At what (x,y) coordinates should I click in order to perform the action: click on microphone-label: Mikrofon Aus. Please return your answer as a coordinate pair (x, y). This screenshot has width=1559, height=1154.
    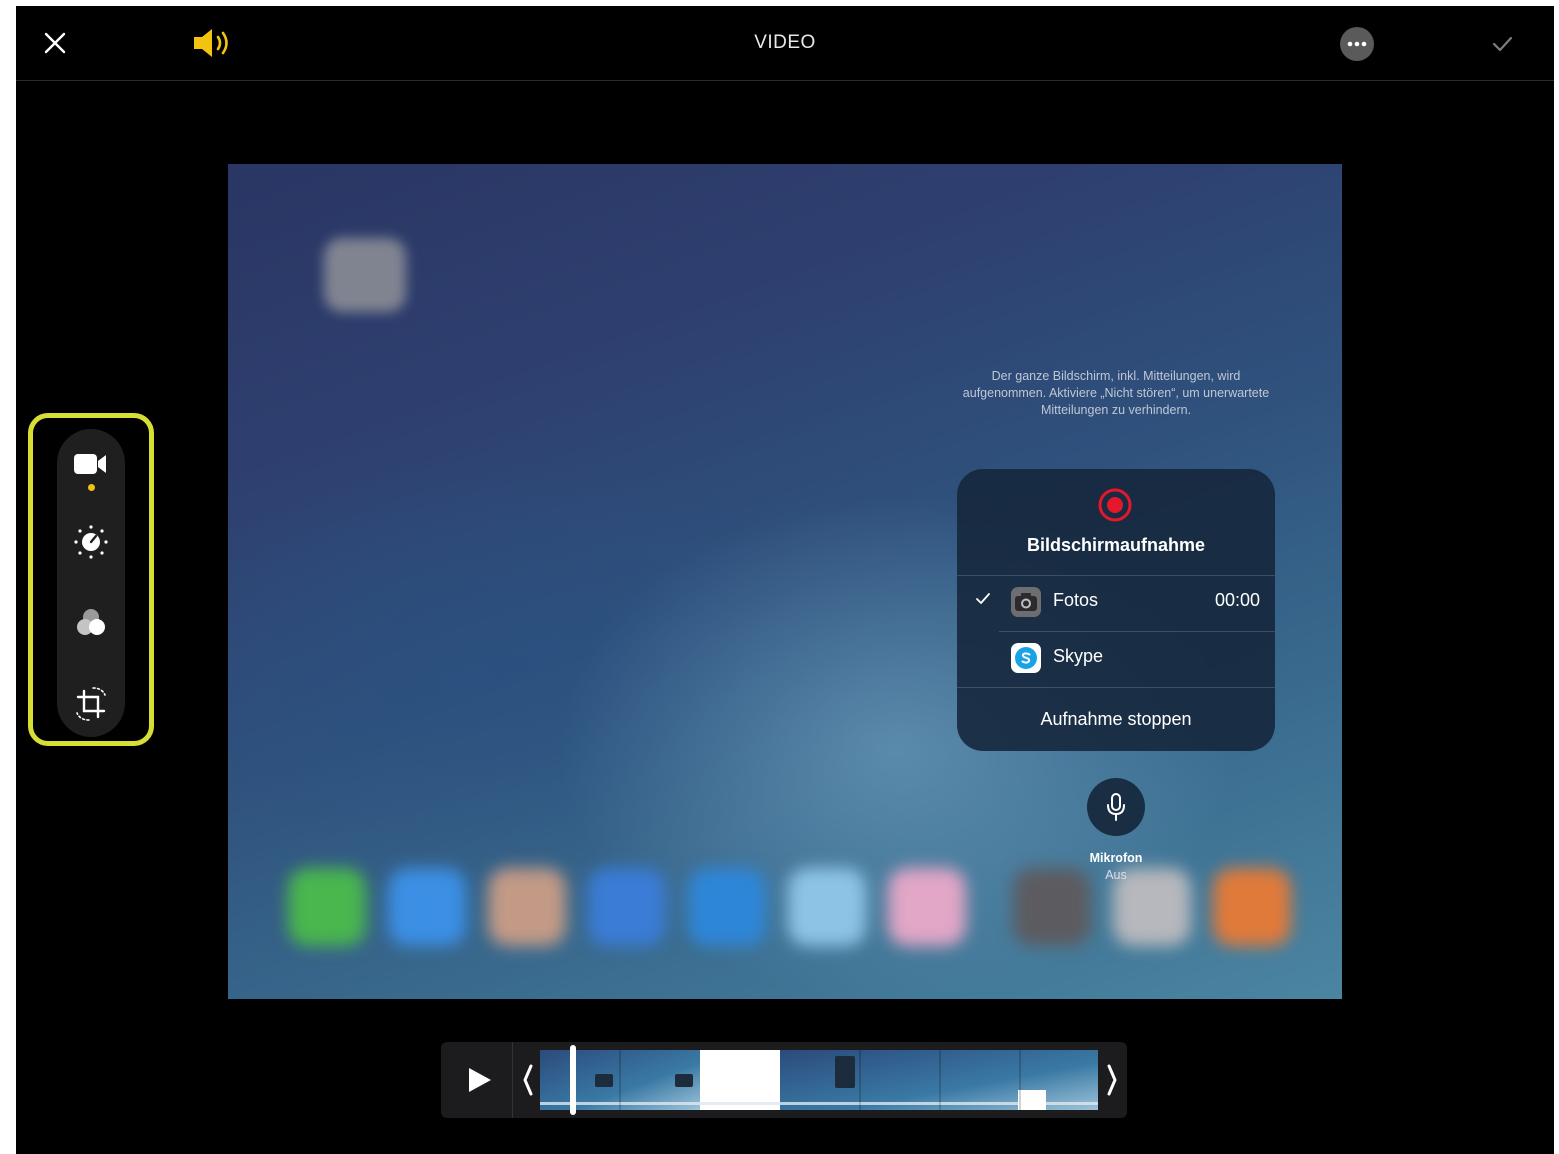
    Looking at the image, I should click on (1116, 867).